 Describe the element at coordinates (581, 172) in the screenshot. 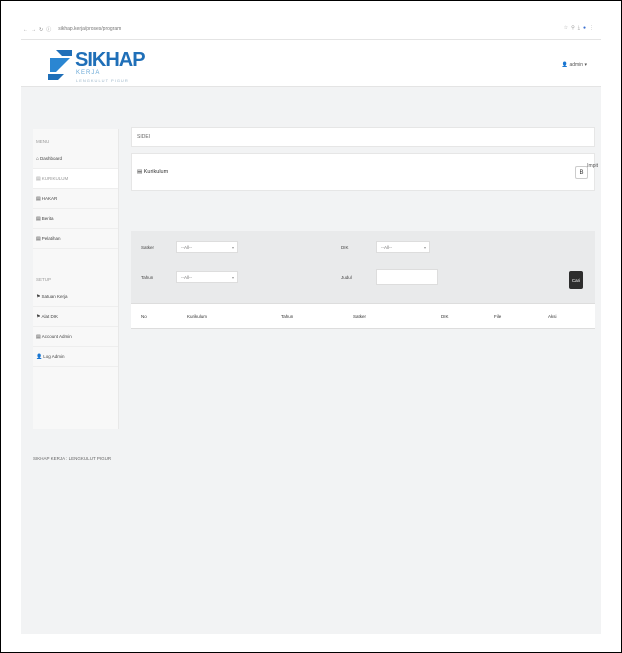

I see `add-button: B` at that location.